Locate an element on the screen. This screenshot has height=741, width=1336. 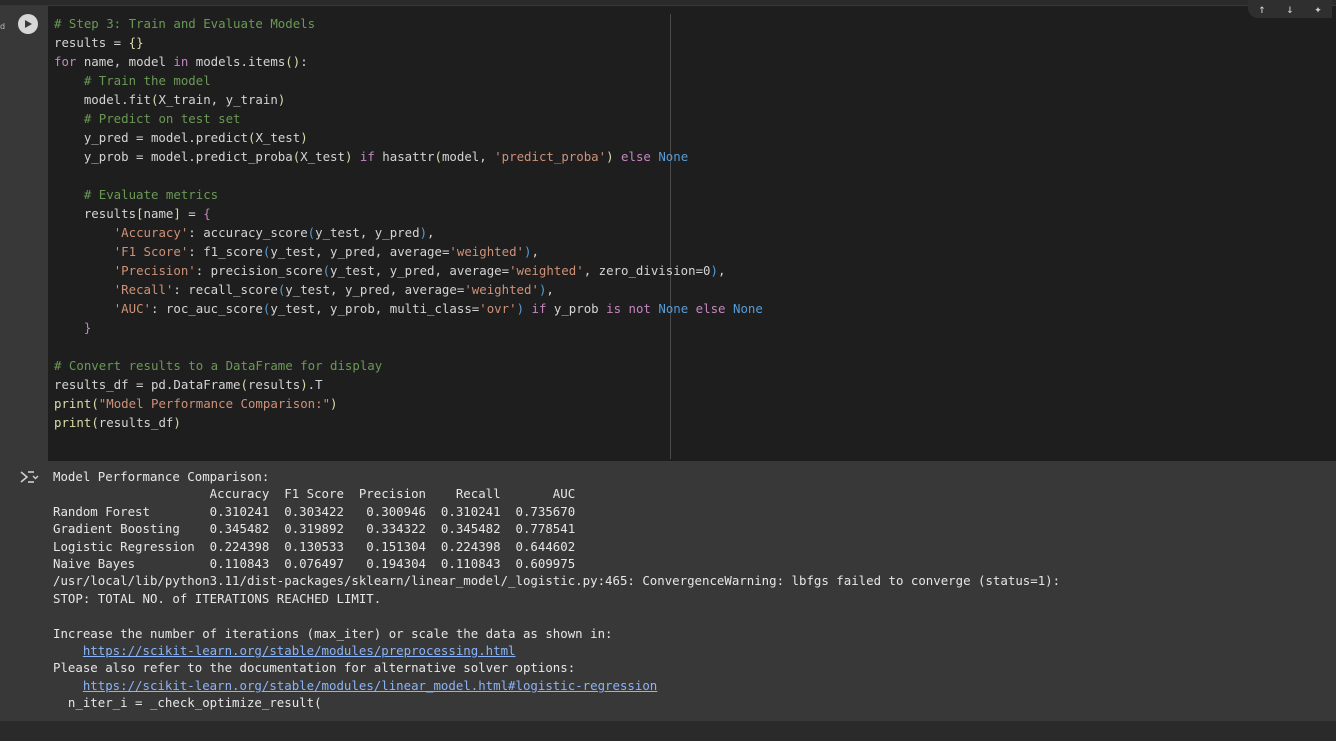
code-token: models.items is located at coordinates (237, 61).